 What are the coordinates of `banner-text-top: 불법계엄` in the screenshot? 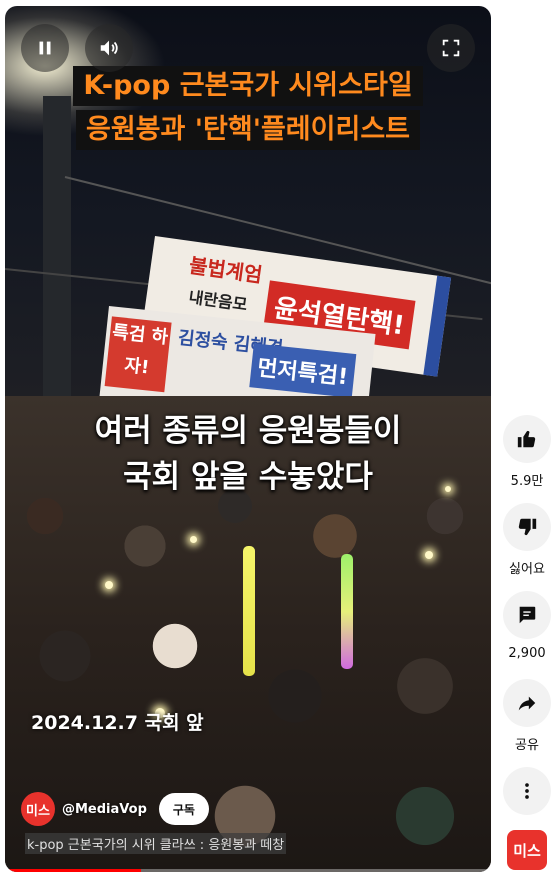 It's located at (225, 270).